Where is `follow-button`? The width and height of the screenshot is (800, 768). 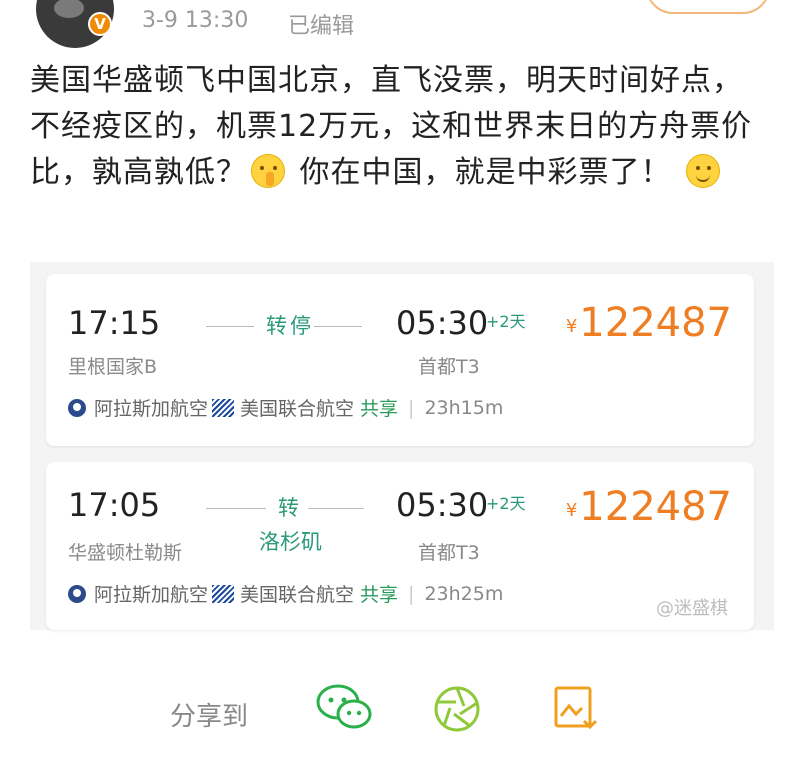 follow-button is located at coordinates (708, 7).